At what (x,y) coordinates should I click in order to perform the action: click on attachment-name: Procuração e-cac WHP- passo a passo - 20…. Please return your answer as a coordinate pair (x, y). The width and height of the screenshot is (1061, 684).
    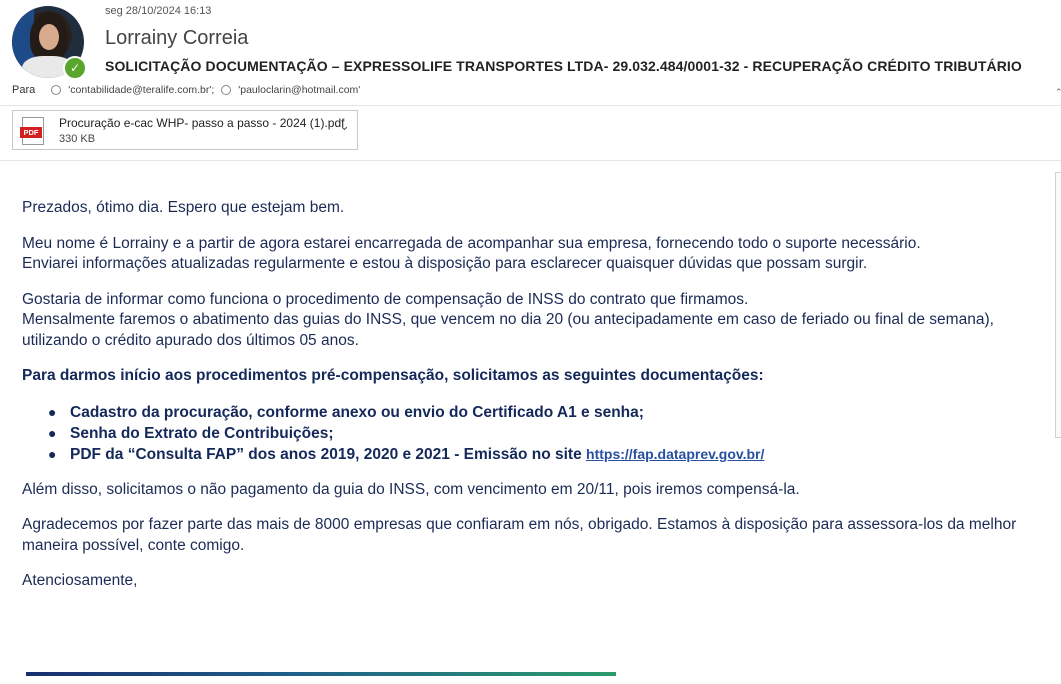
    Looking at the image, I should click on (202, 123).